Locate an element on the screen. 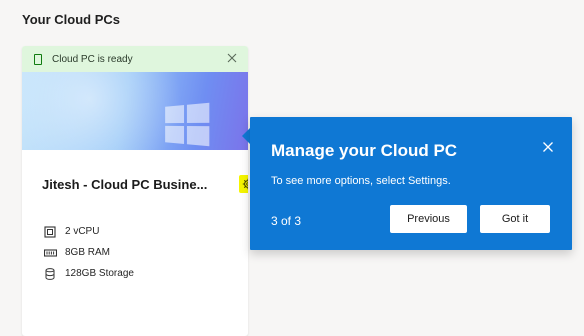 The height and width of the screenshot is (336, 584). status-text: Cloud PC is ready is located at coordinates (92, 59).